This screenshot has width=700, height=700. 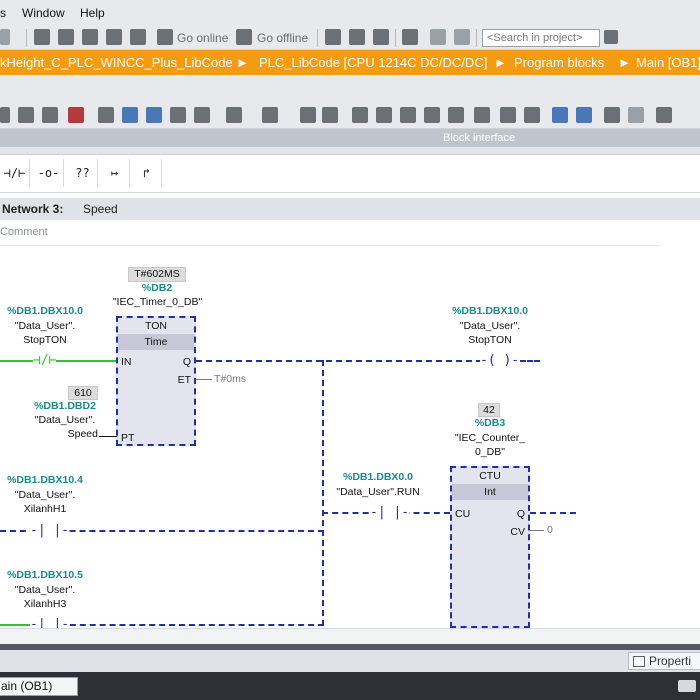 What do you see at coordinates (490, 452) in the screenshot?
I see `counter-db-name-2: 0_DB"` at bounding box center [490, 452].